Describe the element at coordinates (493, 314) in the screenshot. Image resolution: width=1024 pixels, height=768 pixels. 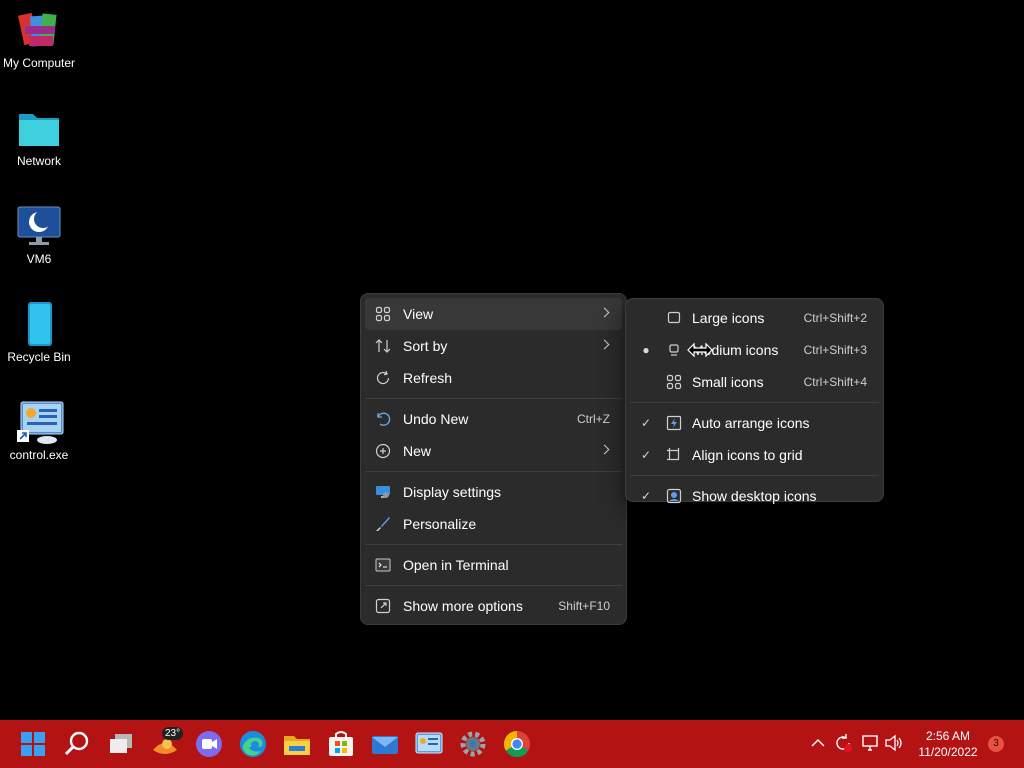
I see `menu-item-view: View` at that location.